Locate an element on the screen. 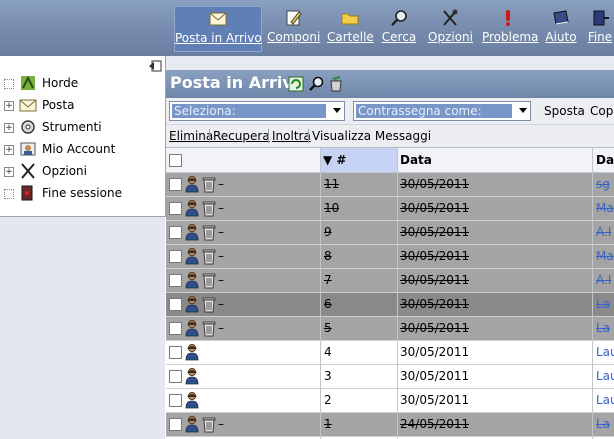 The width and height of the screenshot is (614, 439). message-number: 8 is located at coordinates (328, 256).